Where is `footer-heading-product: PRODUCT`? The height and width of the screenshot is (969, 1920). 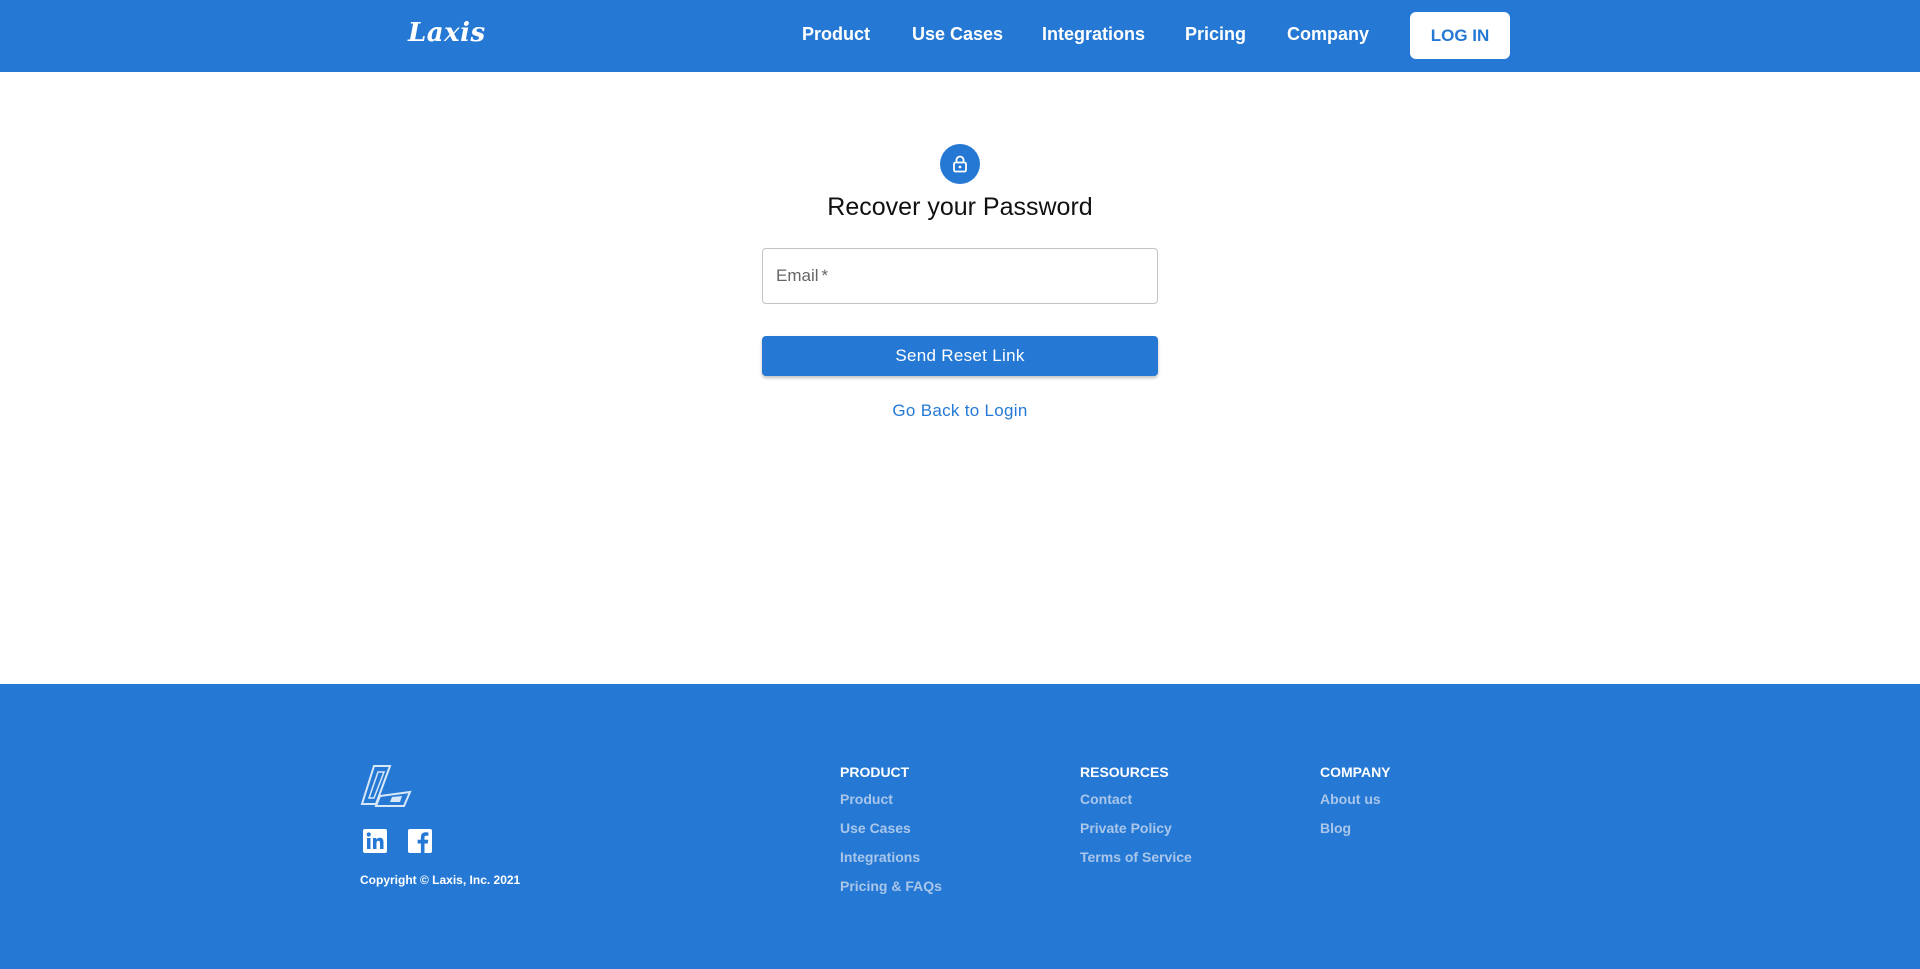 footer-heading-product: PRODUCT is located at coordinates (875, 772).